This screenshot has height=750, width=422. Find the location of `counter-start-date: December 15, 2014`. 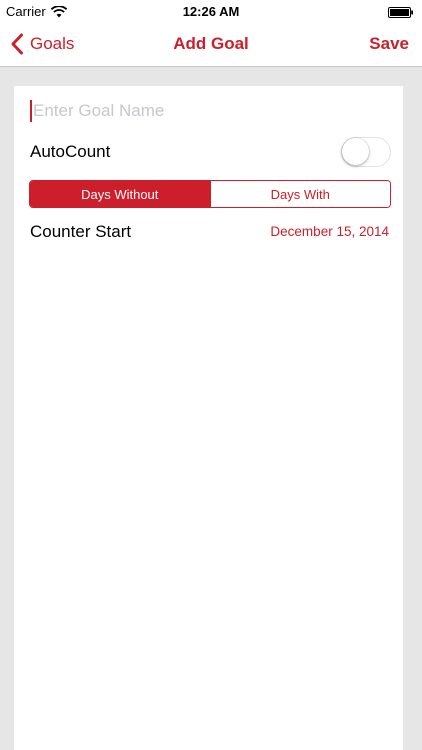

counter-start-date: December 15, 2014 is located at coordinates (329, 231).